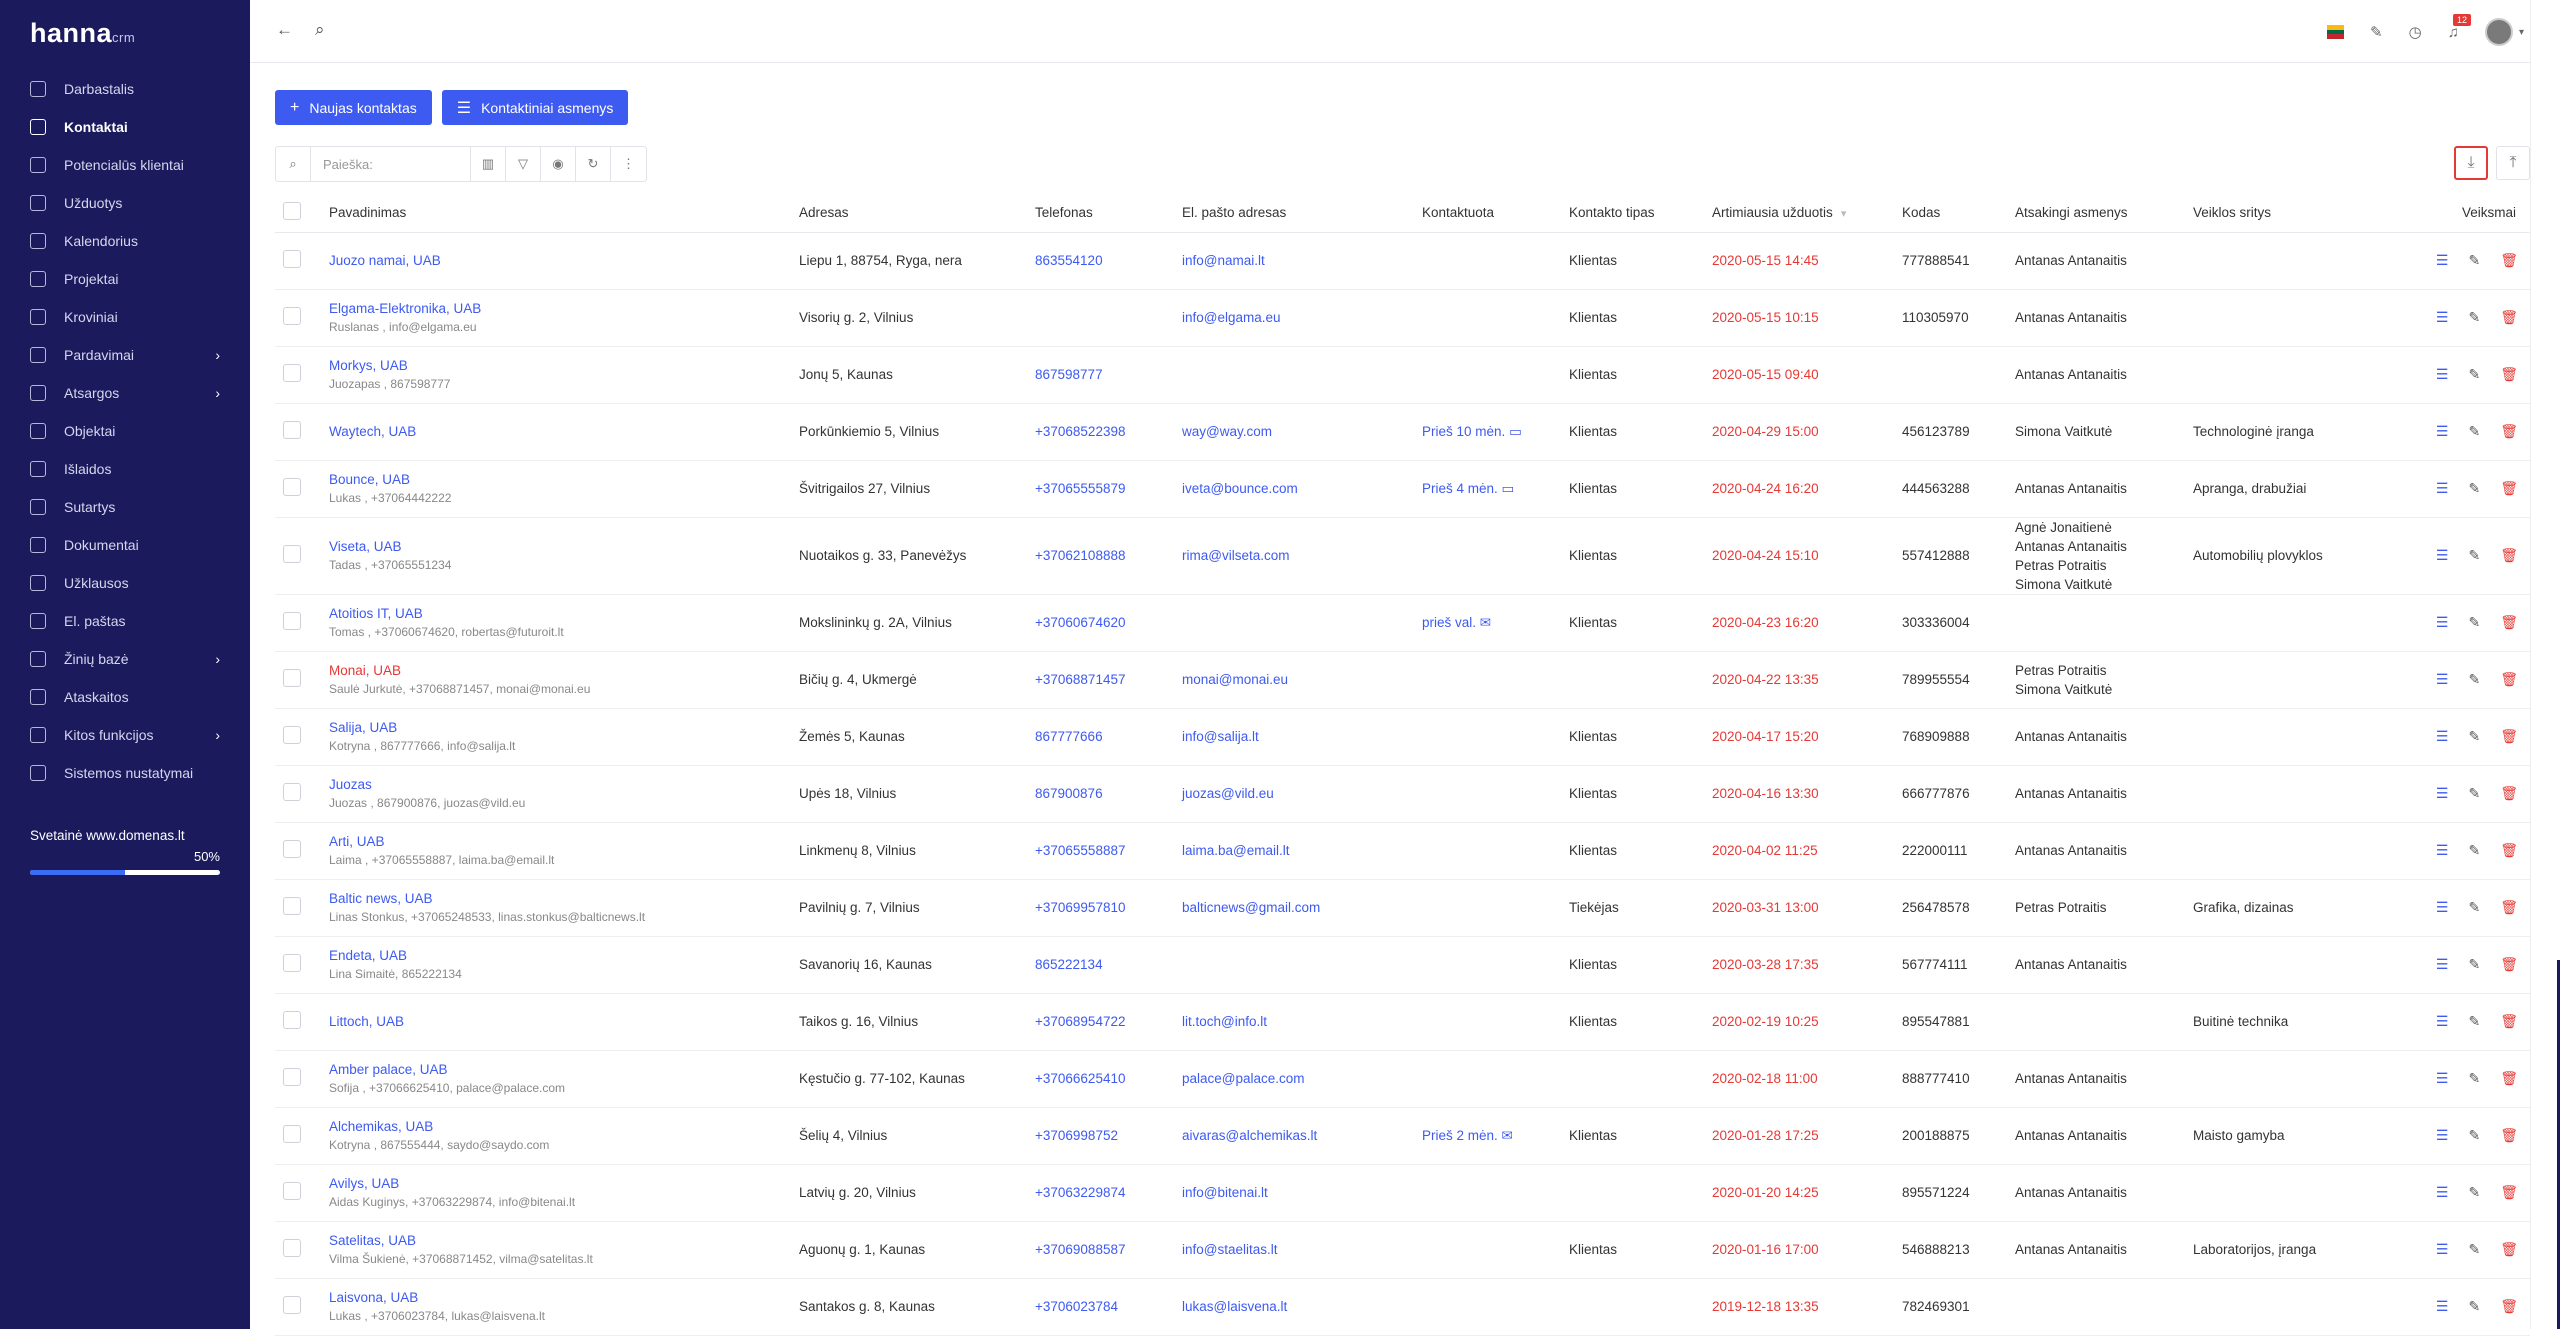  Describe the element at coordinates (593, 164) in the screenshot. I see `refresh-icon: ↻` at that location.